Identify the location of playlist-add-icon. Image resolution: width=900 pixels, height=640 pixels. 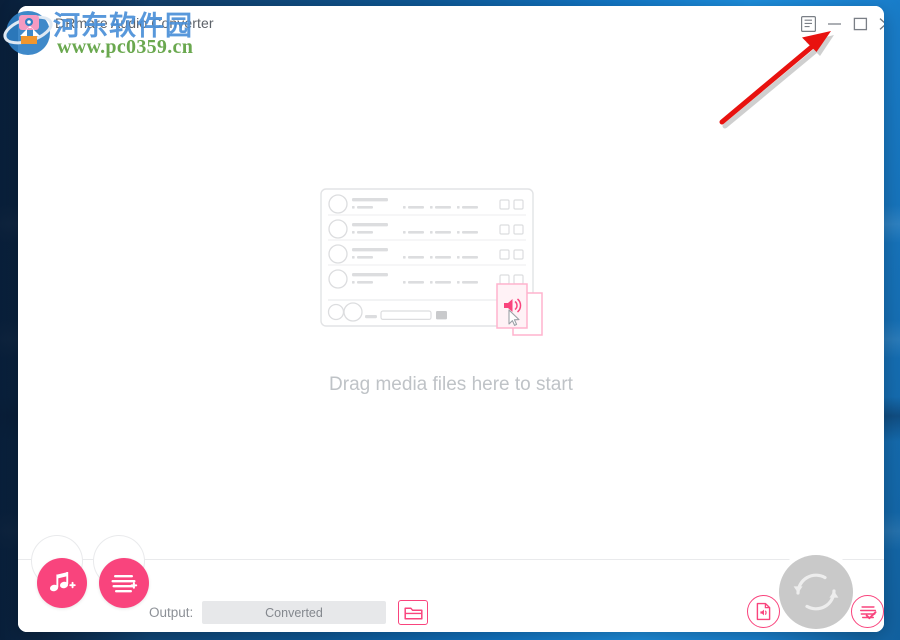
(124, 584).